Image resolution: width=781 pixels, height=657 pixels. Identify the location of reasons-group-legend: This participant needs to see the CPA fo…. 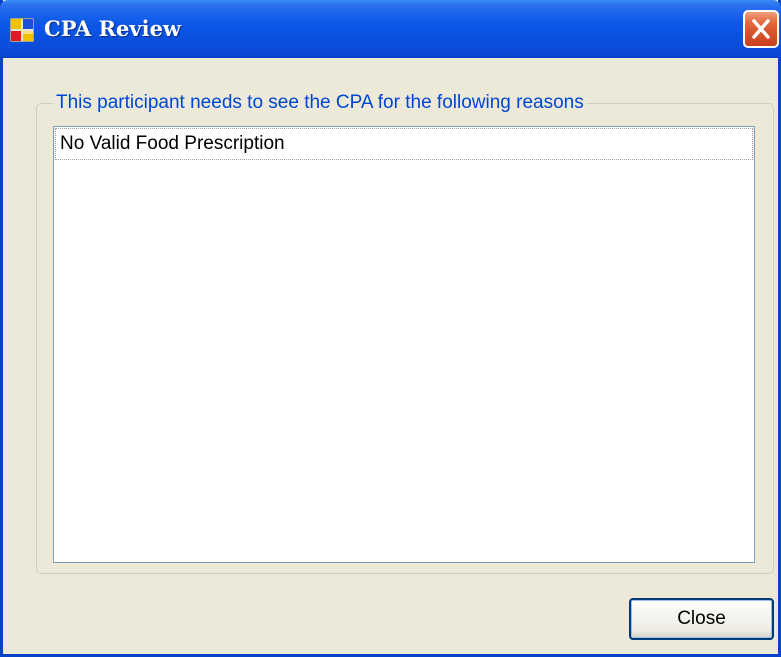
(320, 103).